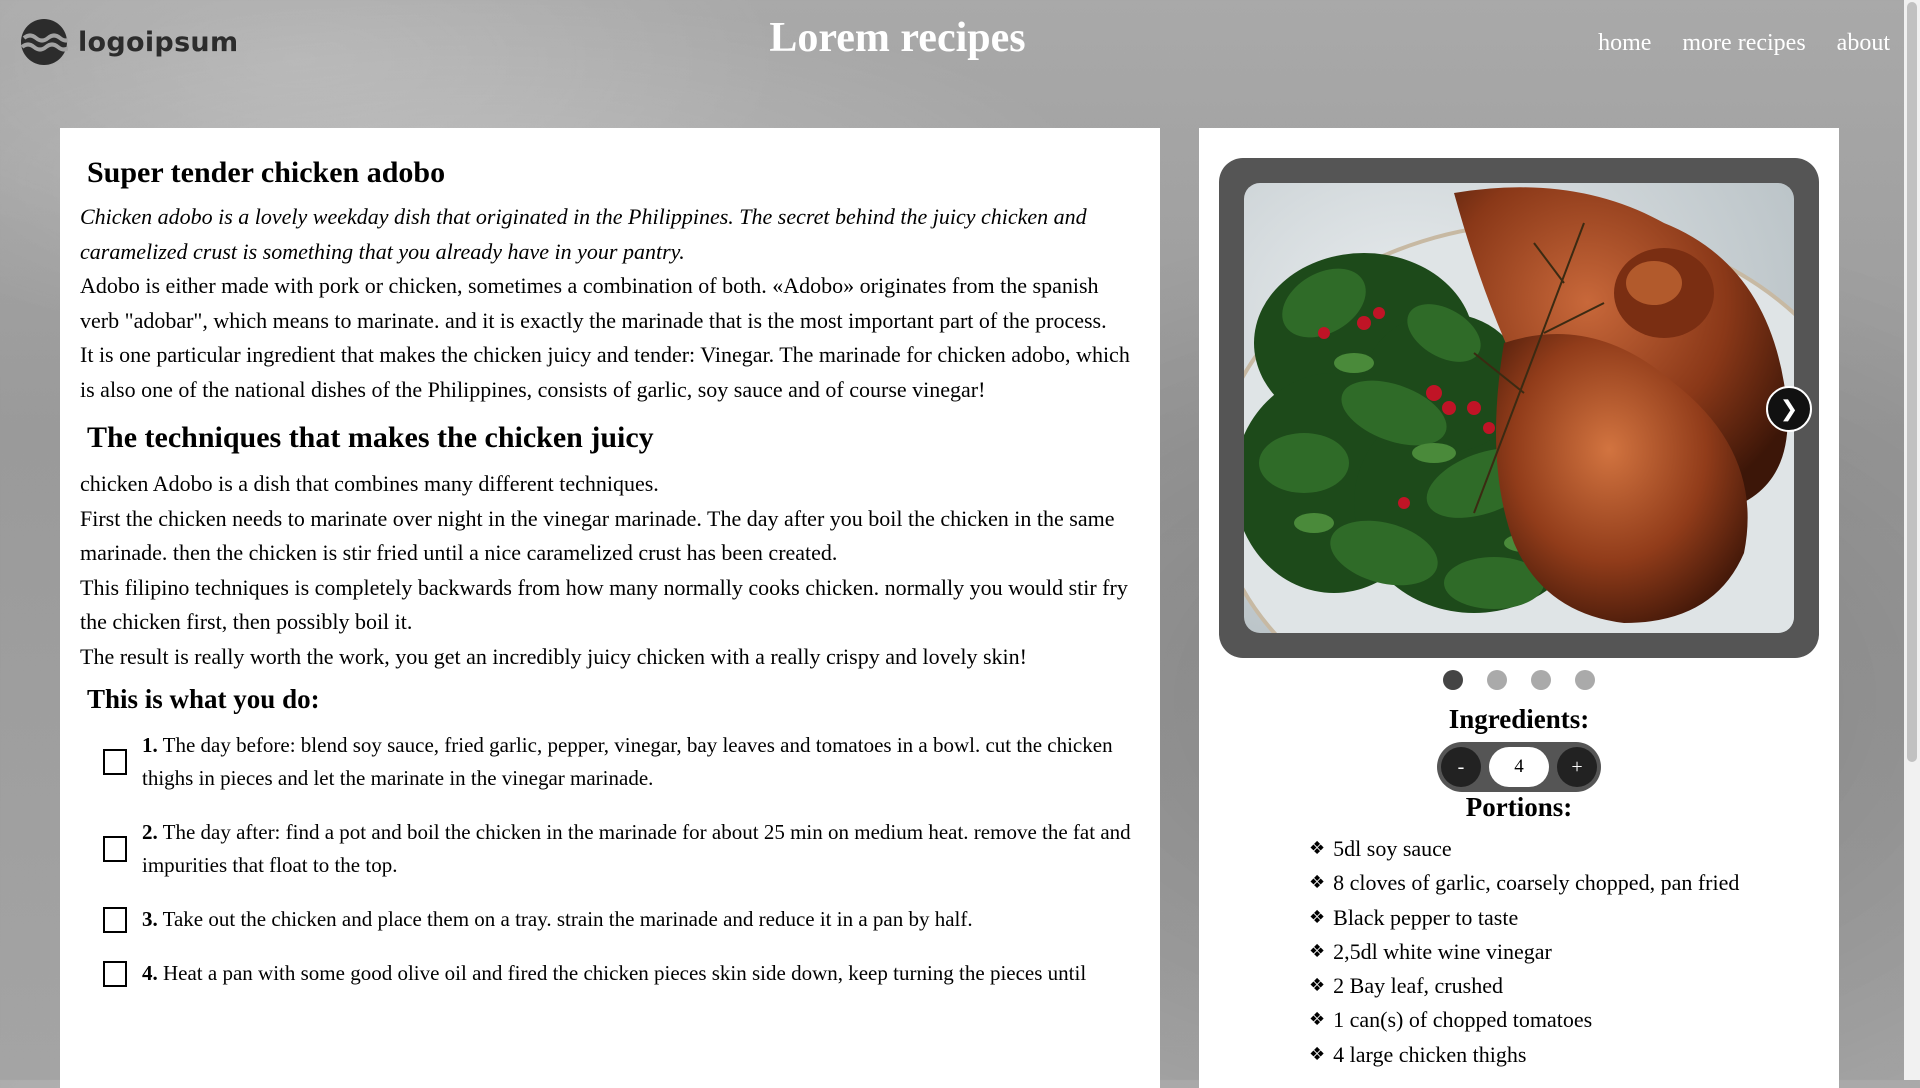 The height and width of the screenshot is (1088, 1920). Describe the element at coordinates (1789, 409) in the screenshot. I see `carousel-next-button: ❯` at that location.